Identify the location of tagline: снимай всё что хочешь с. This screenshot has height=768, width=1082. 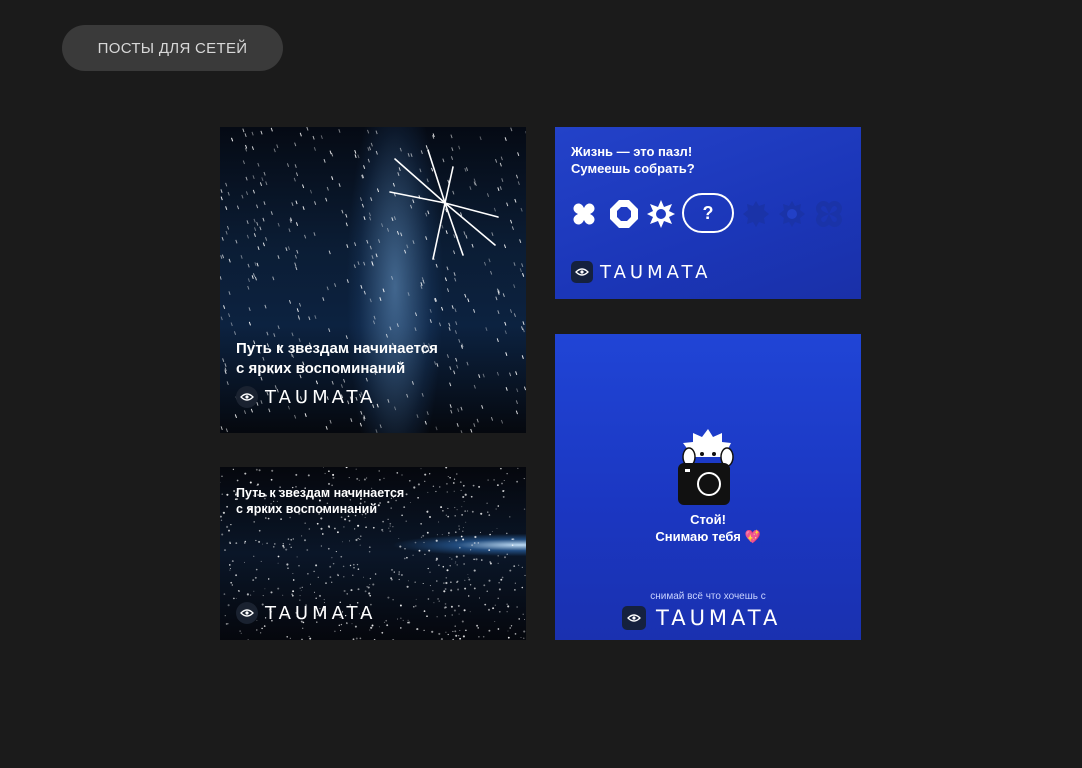
(708, 596).